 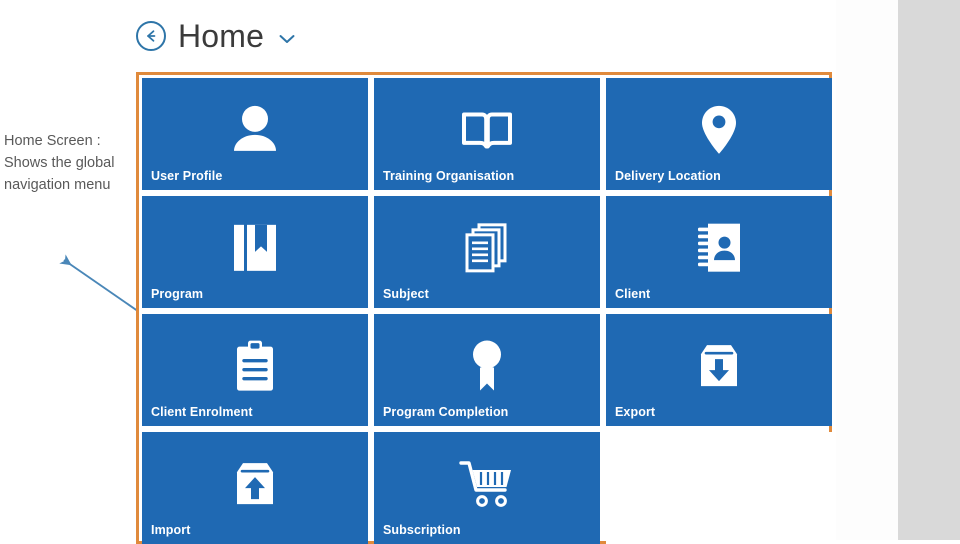 I want to click on tile-label: Program Completion, so click(x=446, y=412).